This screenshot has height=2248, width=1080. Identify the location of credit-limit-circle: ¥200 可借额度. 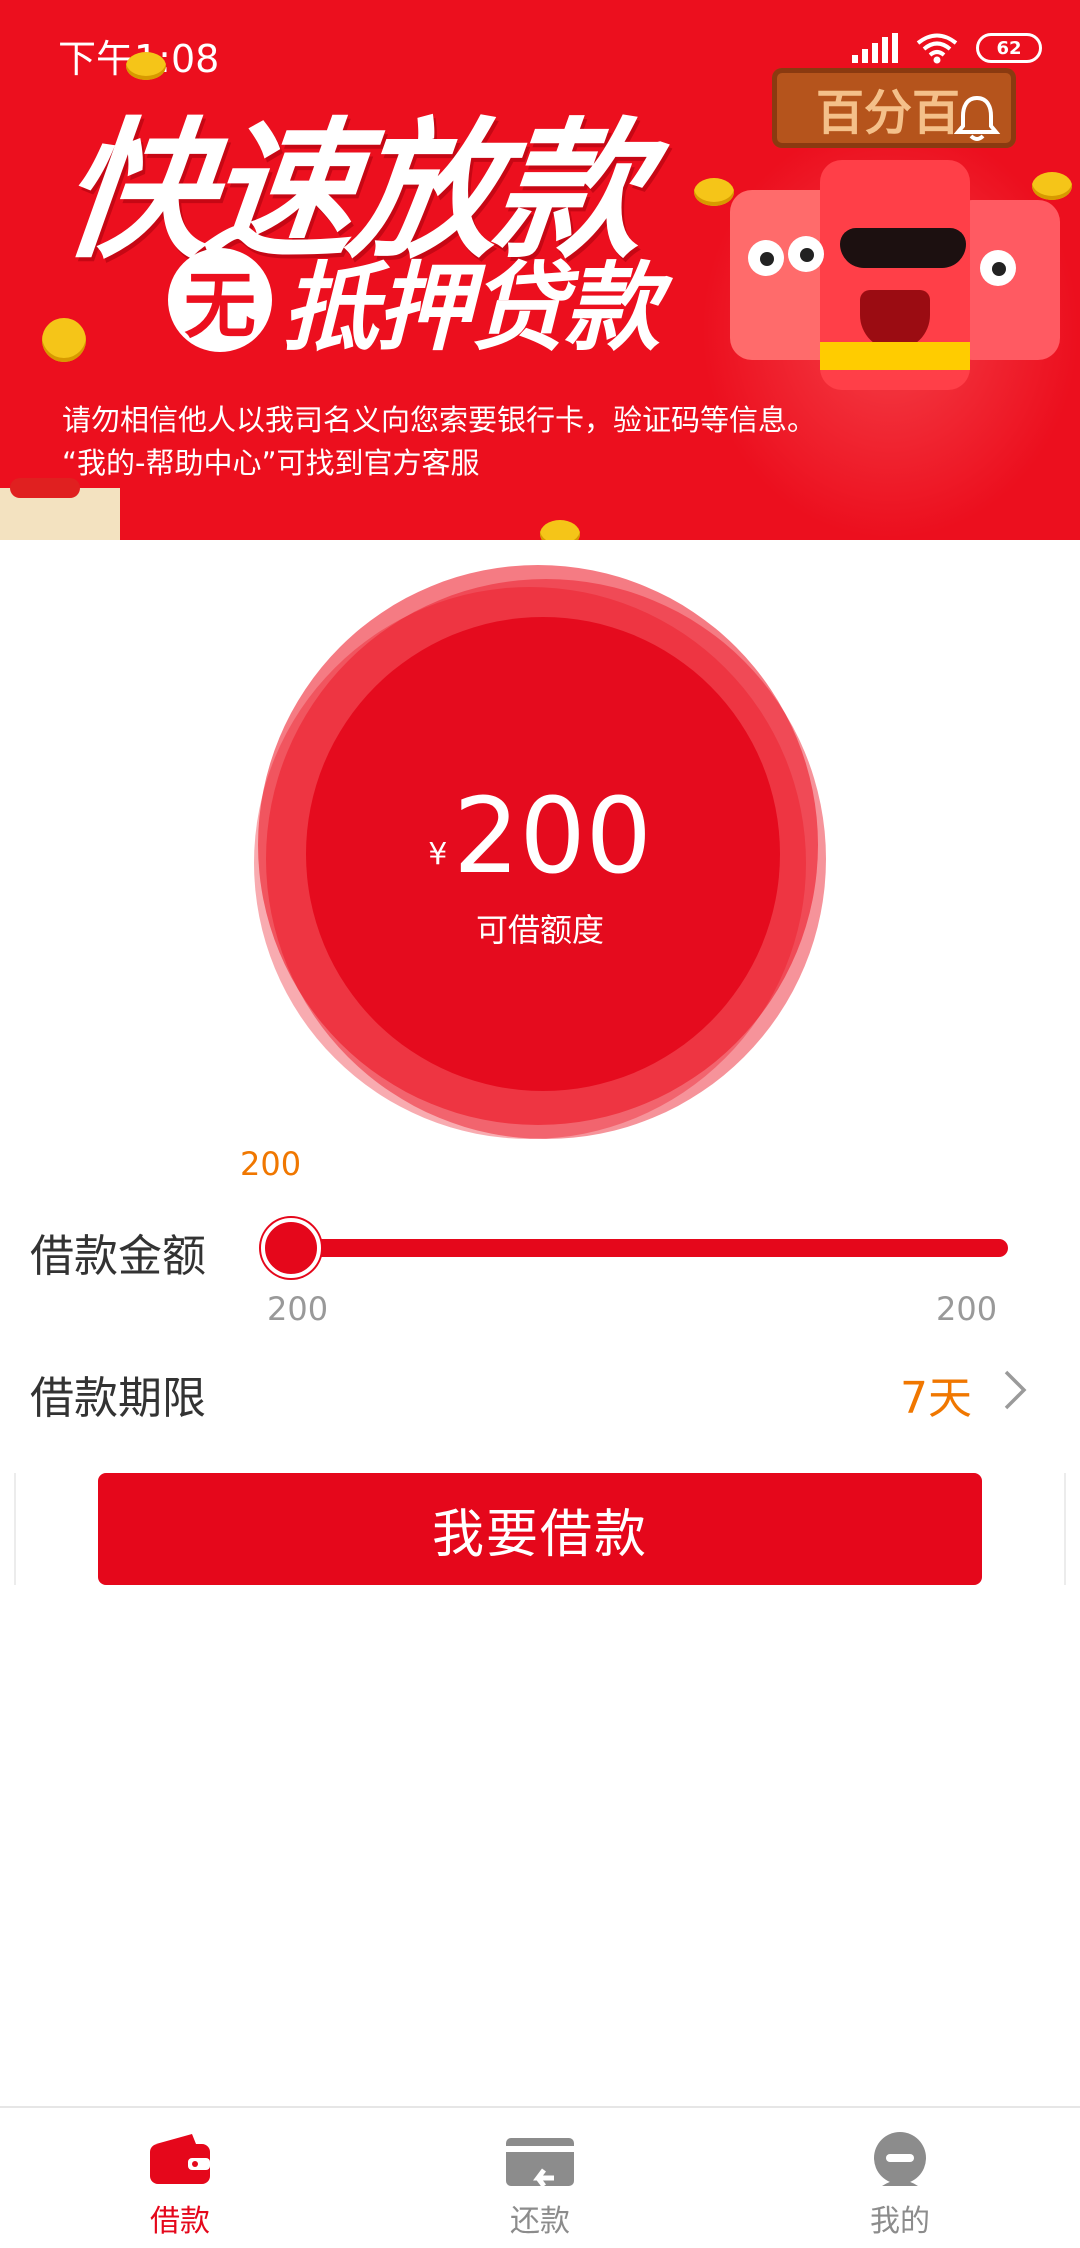
(540, 855).